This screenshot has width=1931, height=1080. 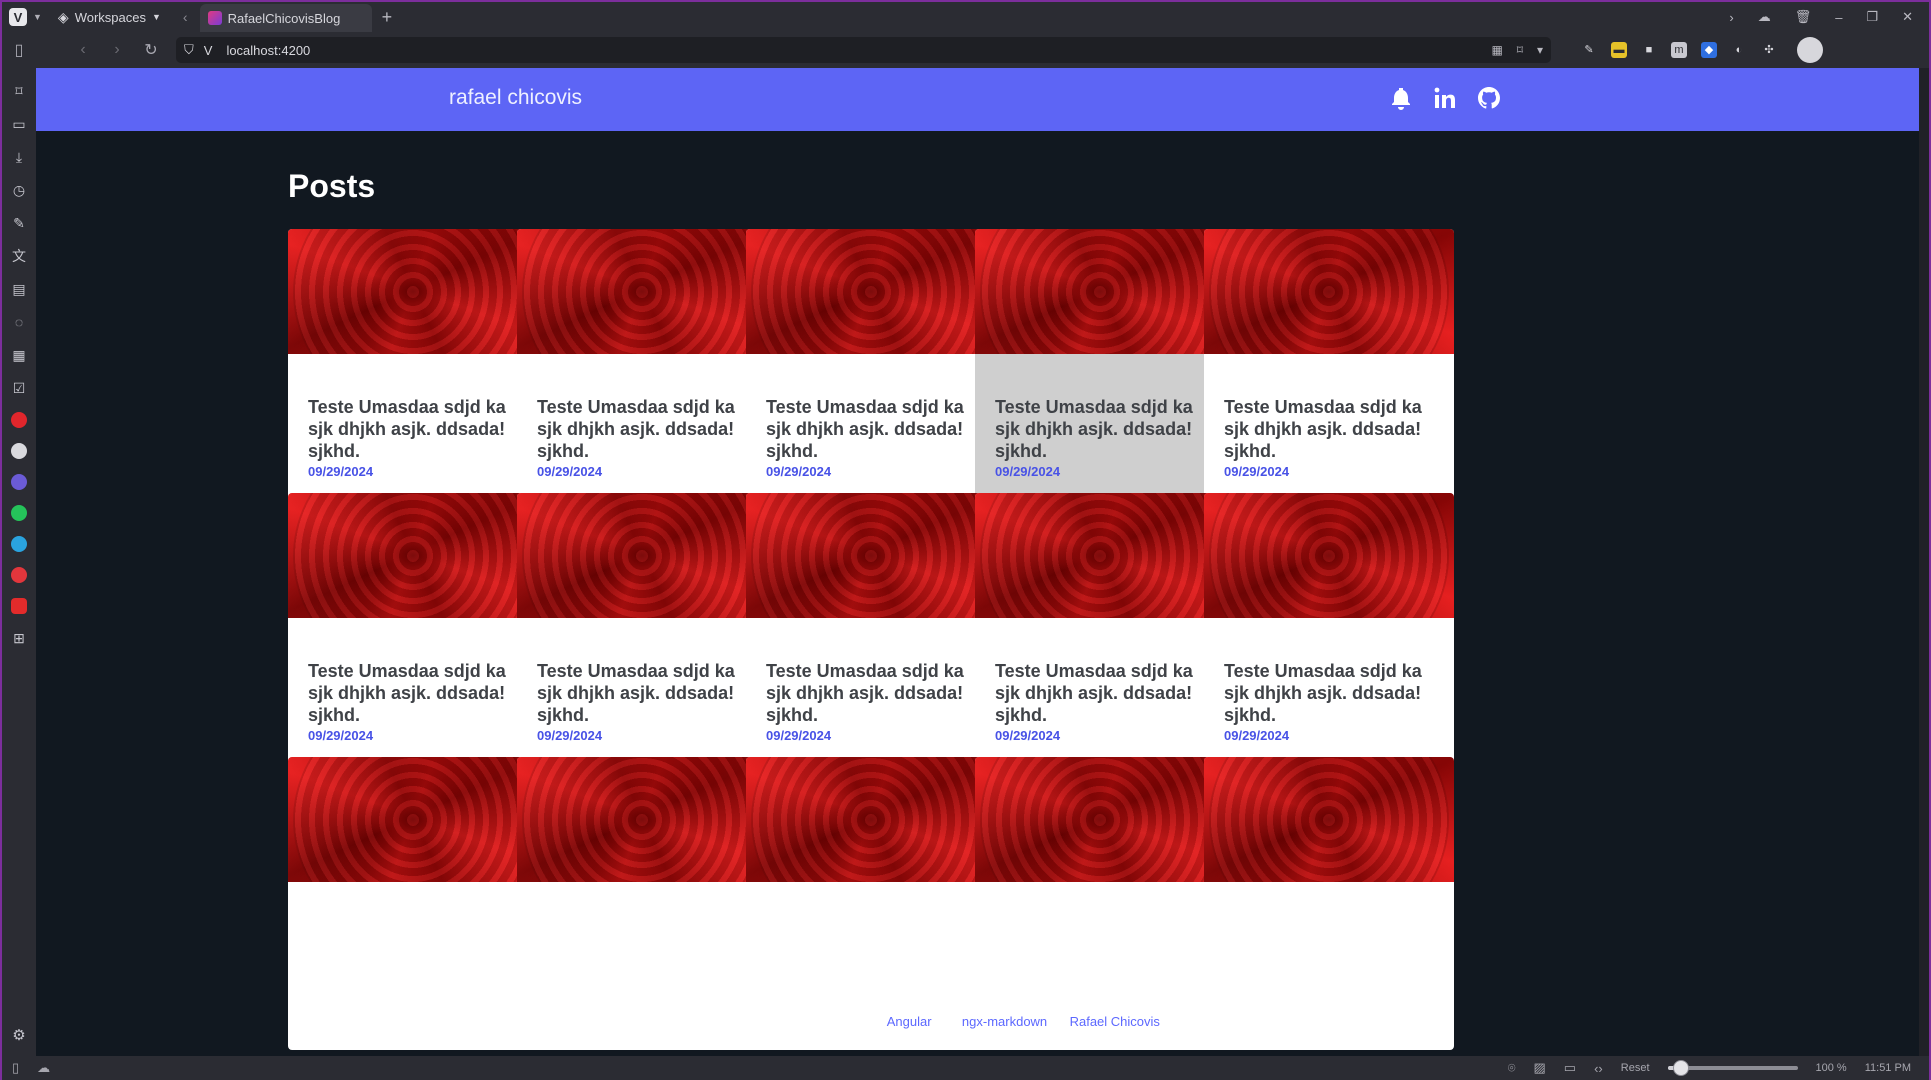 I want to click on workspaces-button: ◈ Workspaces ▼, so click(x=109, y=17).